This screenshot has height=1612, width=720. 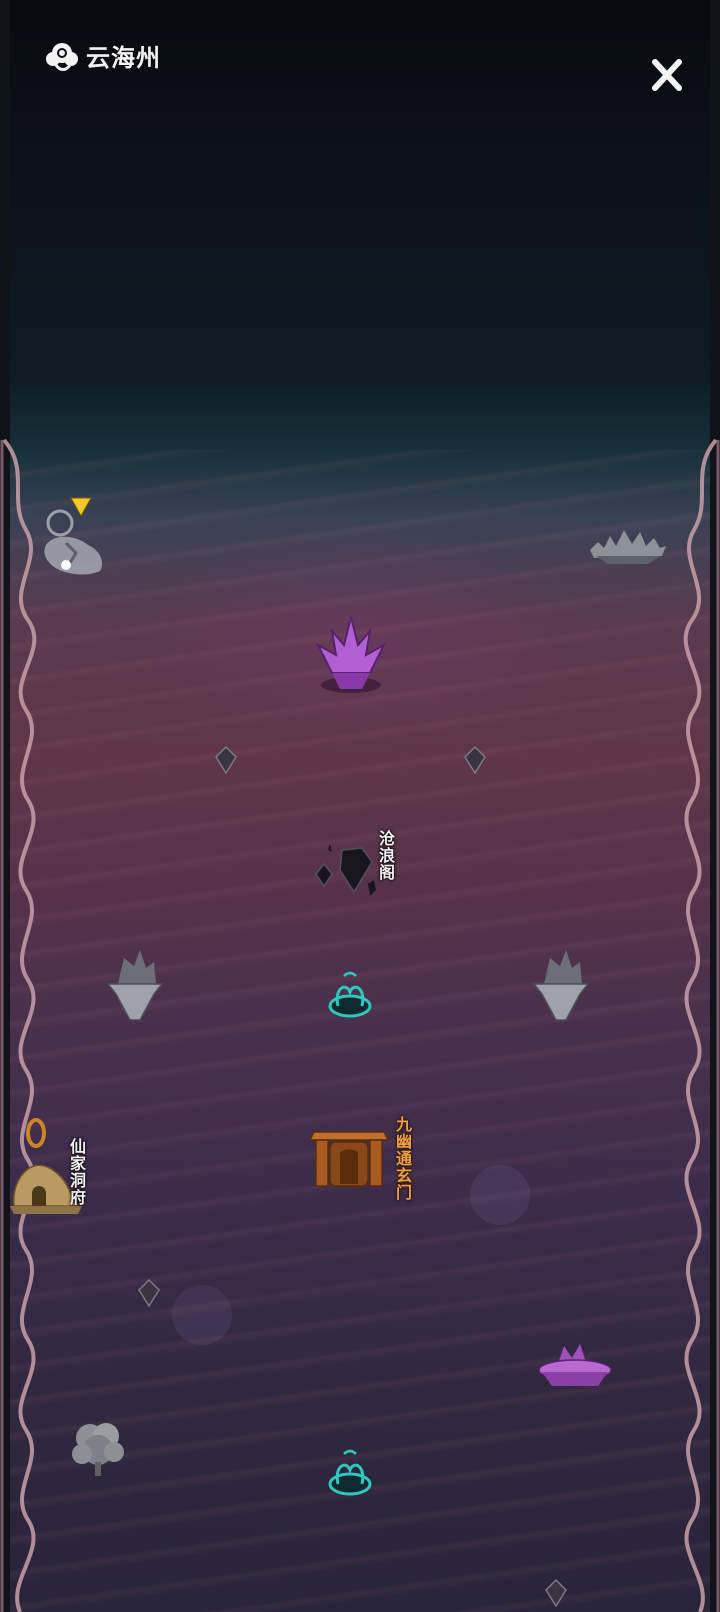 I want to click on map-header: 云海州, so click(x=102, y=55).